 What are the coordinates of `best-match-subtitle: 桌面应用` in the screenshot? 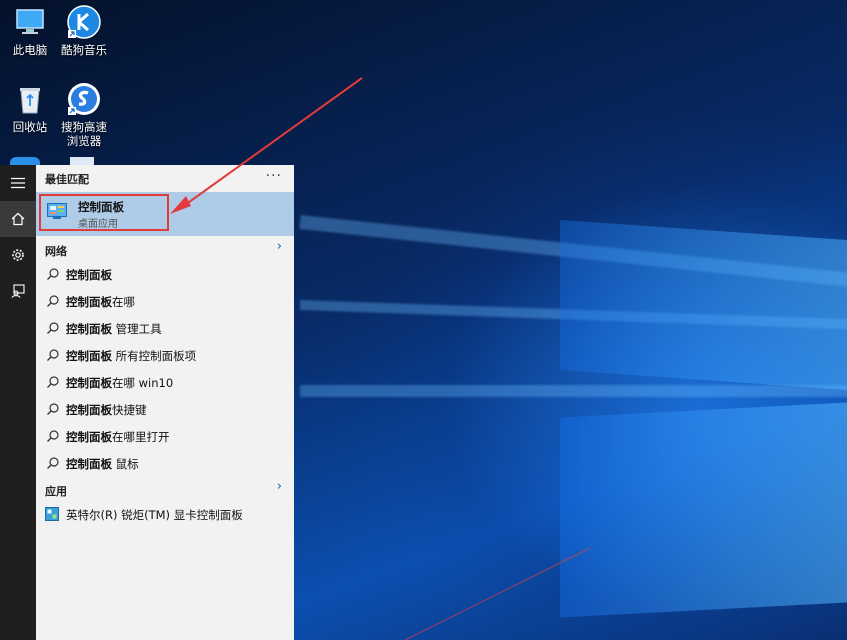 It's located at (98, 224).